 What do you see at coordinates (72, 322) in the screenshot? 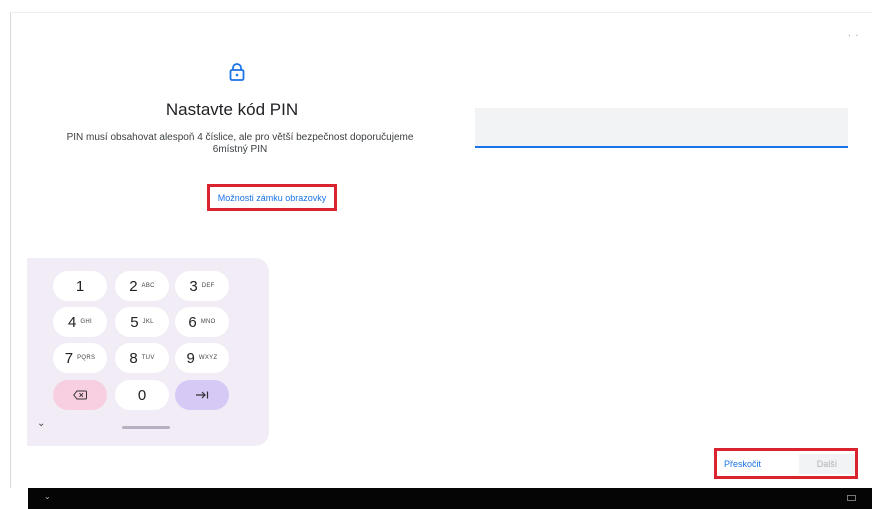
I see `key-digit: 4` at bounding box center [72, 322].